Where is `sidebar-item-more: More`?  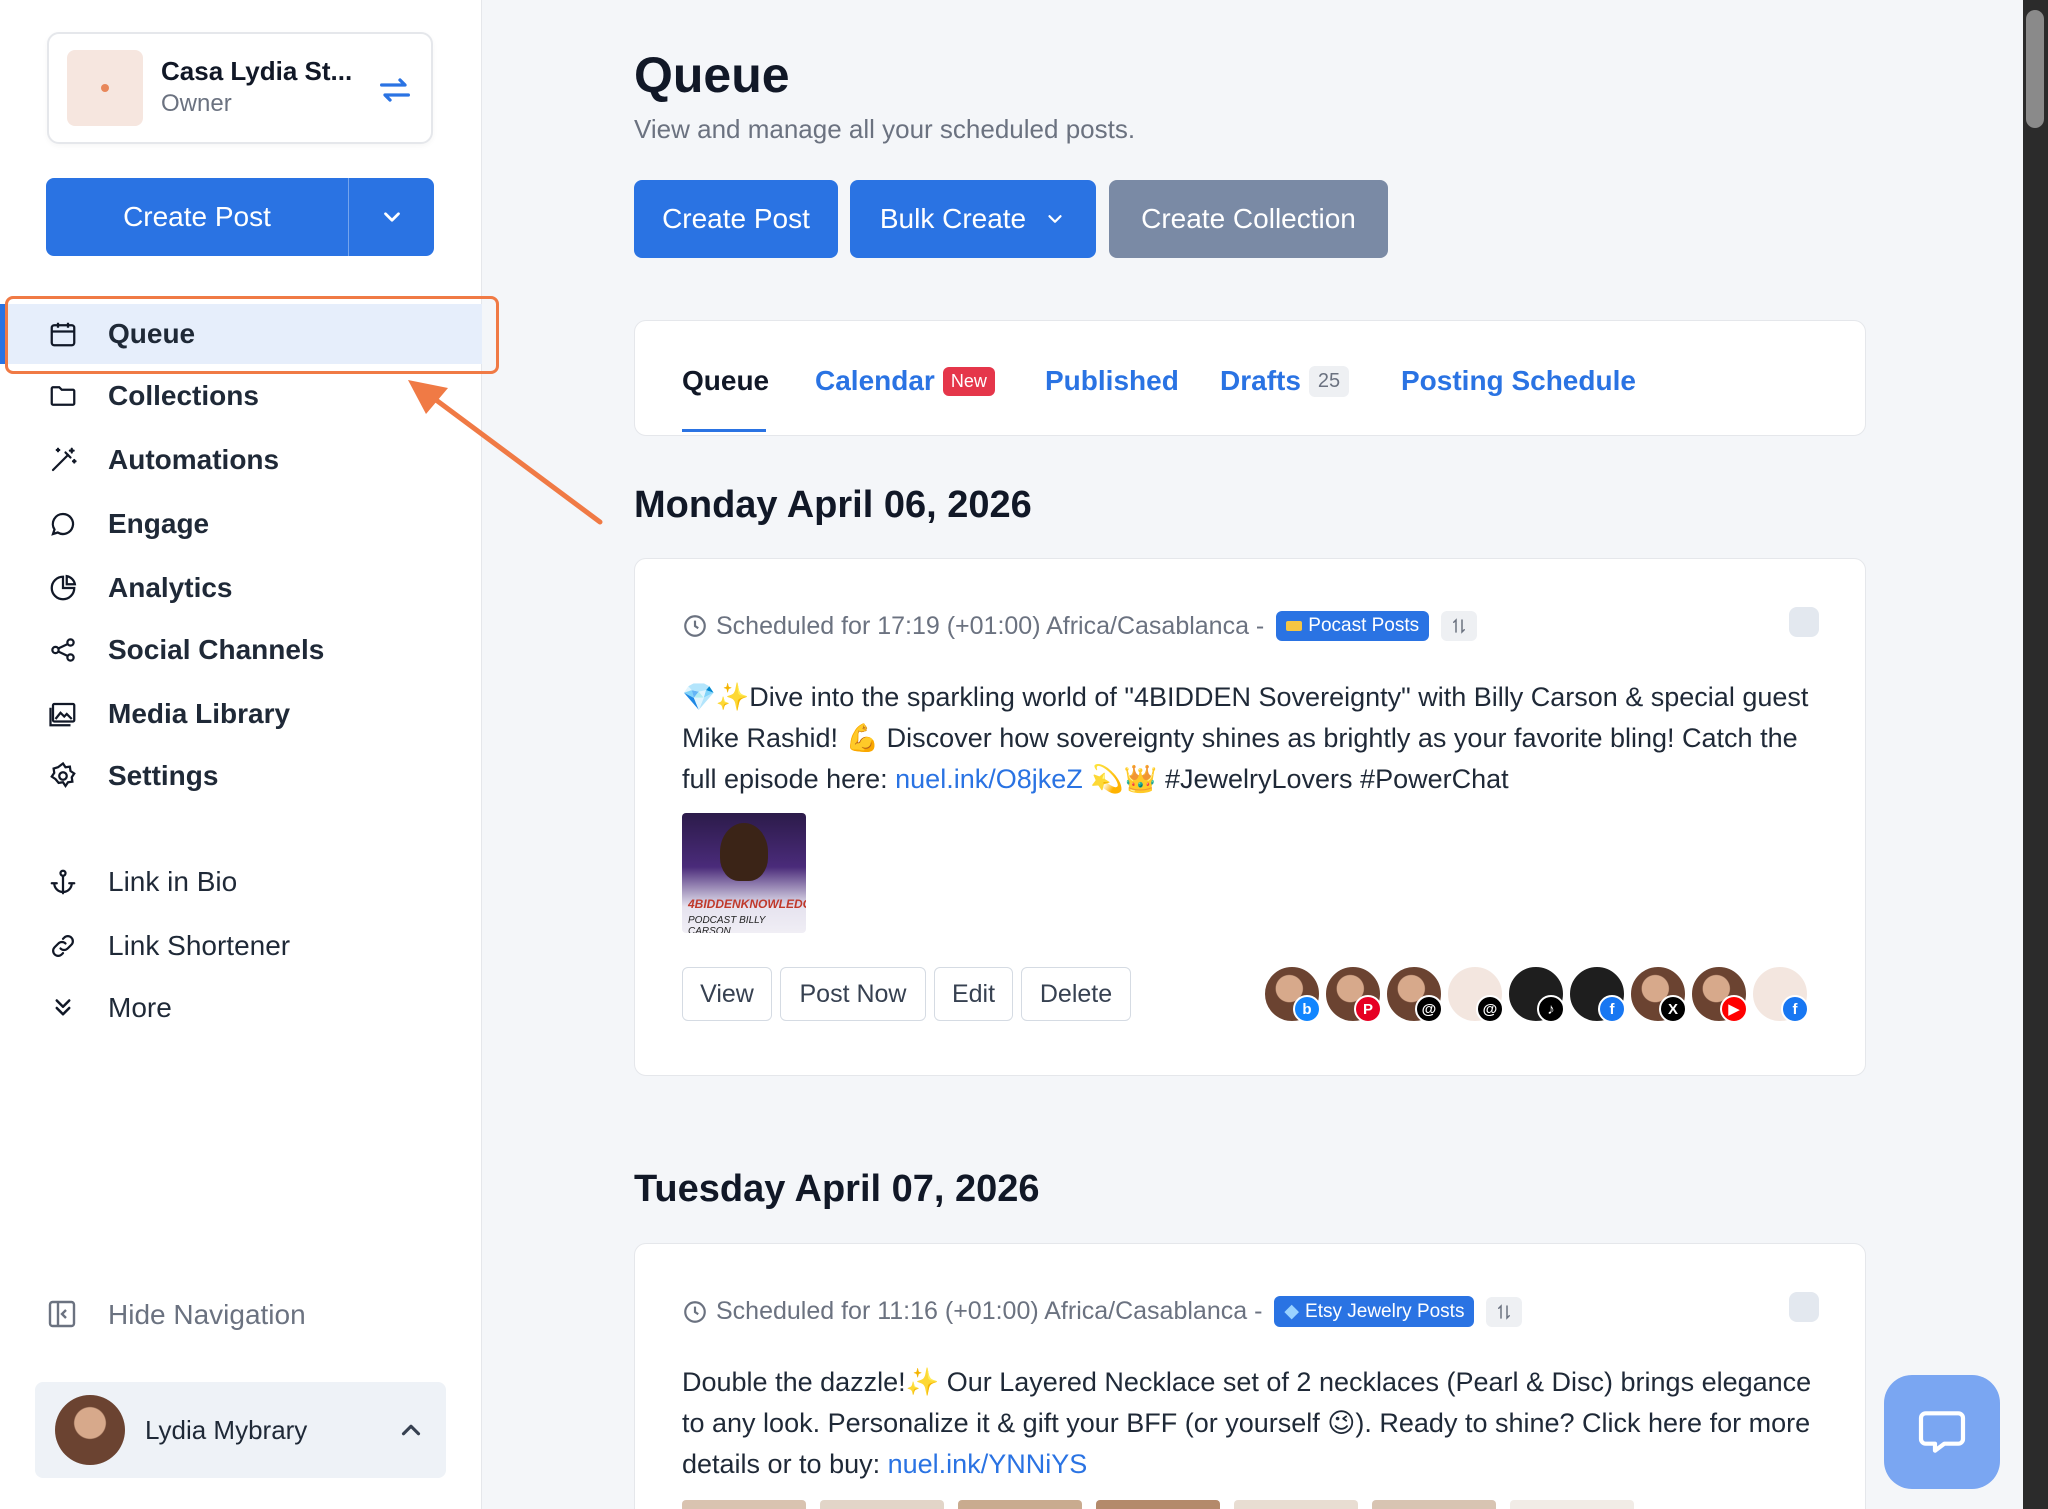
sidebar-item-more: More is located at coordinates (241, 1008).